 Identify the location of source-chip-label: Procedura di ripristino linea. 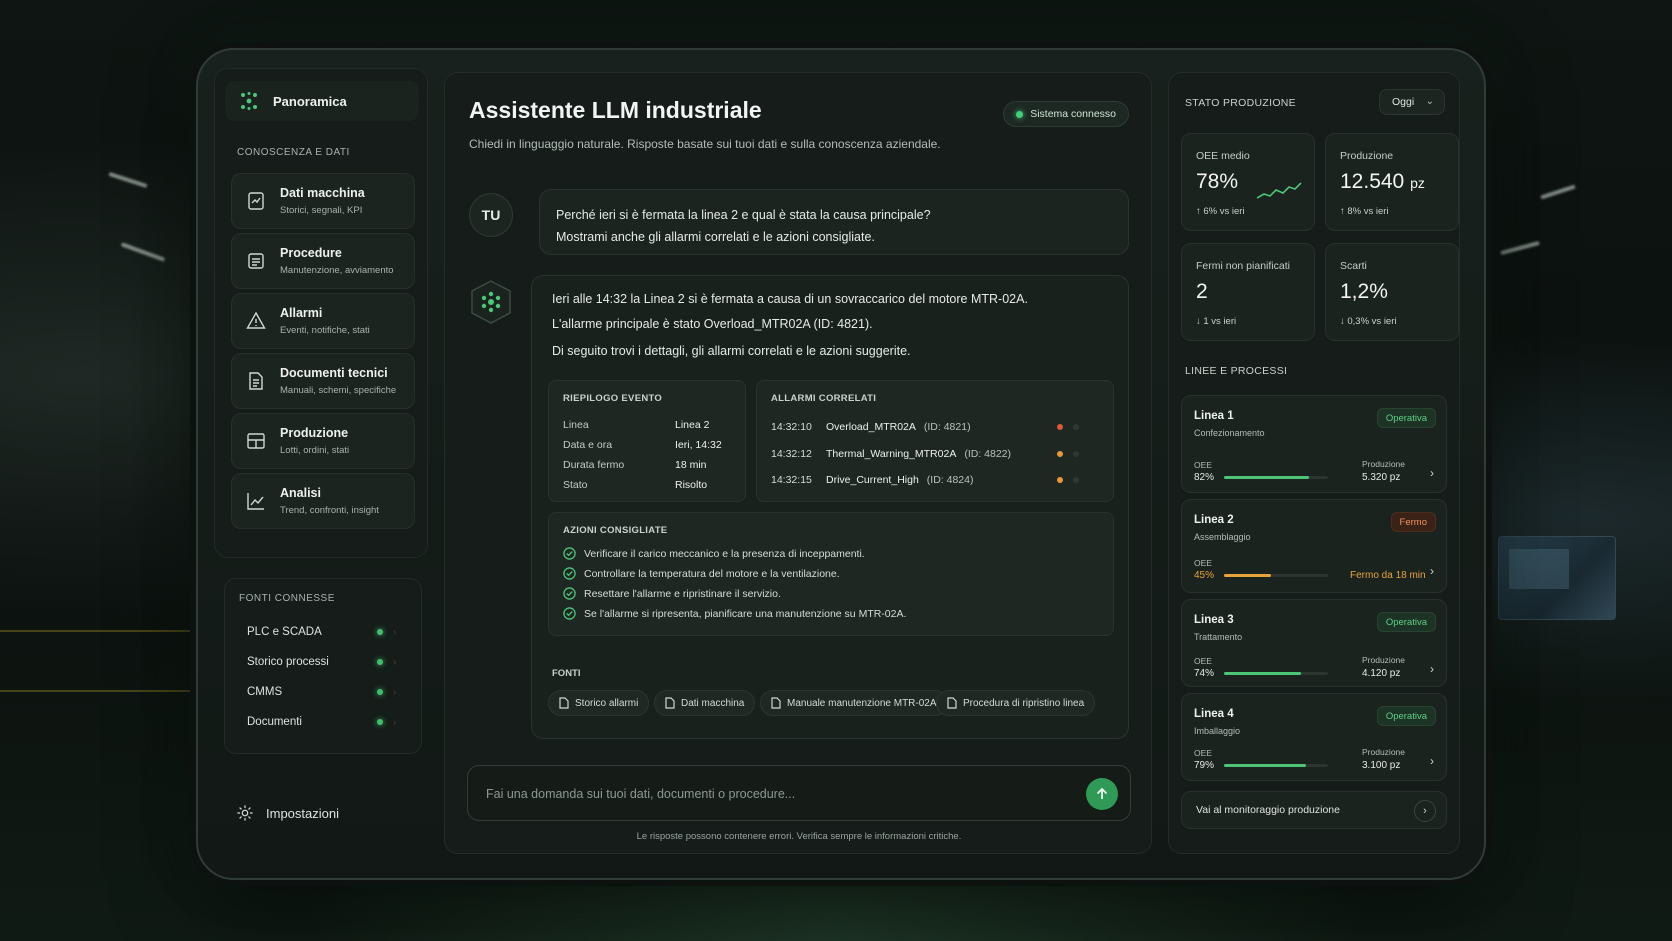
(1024, 703).